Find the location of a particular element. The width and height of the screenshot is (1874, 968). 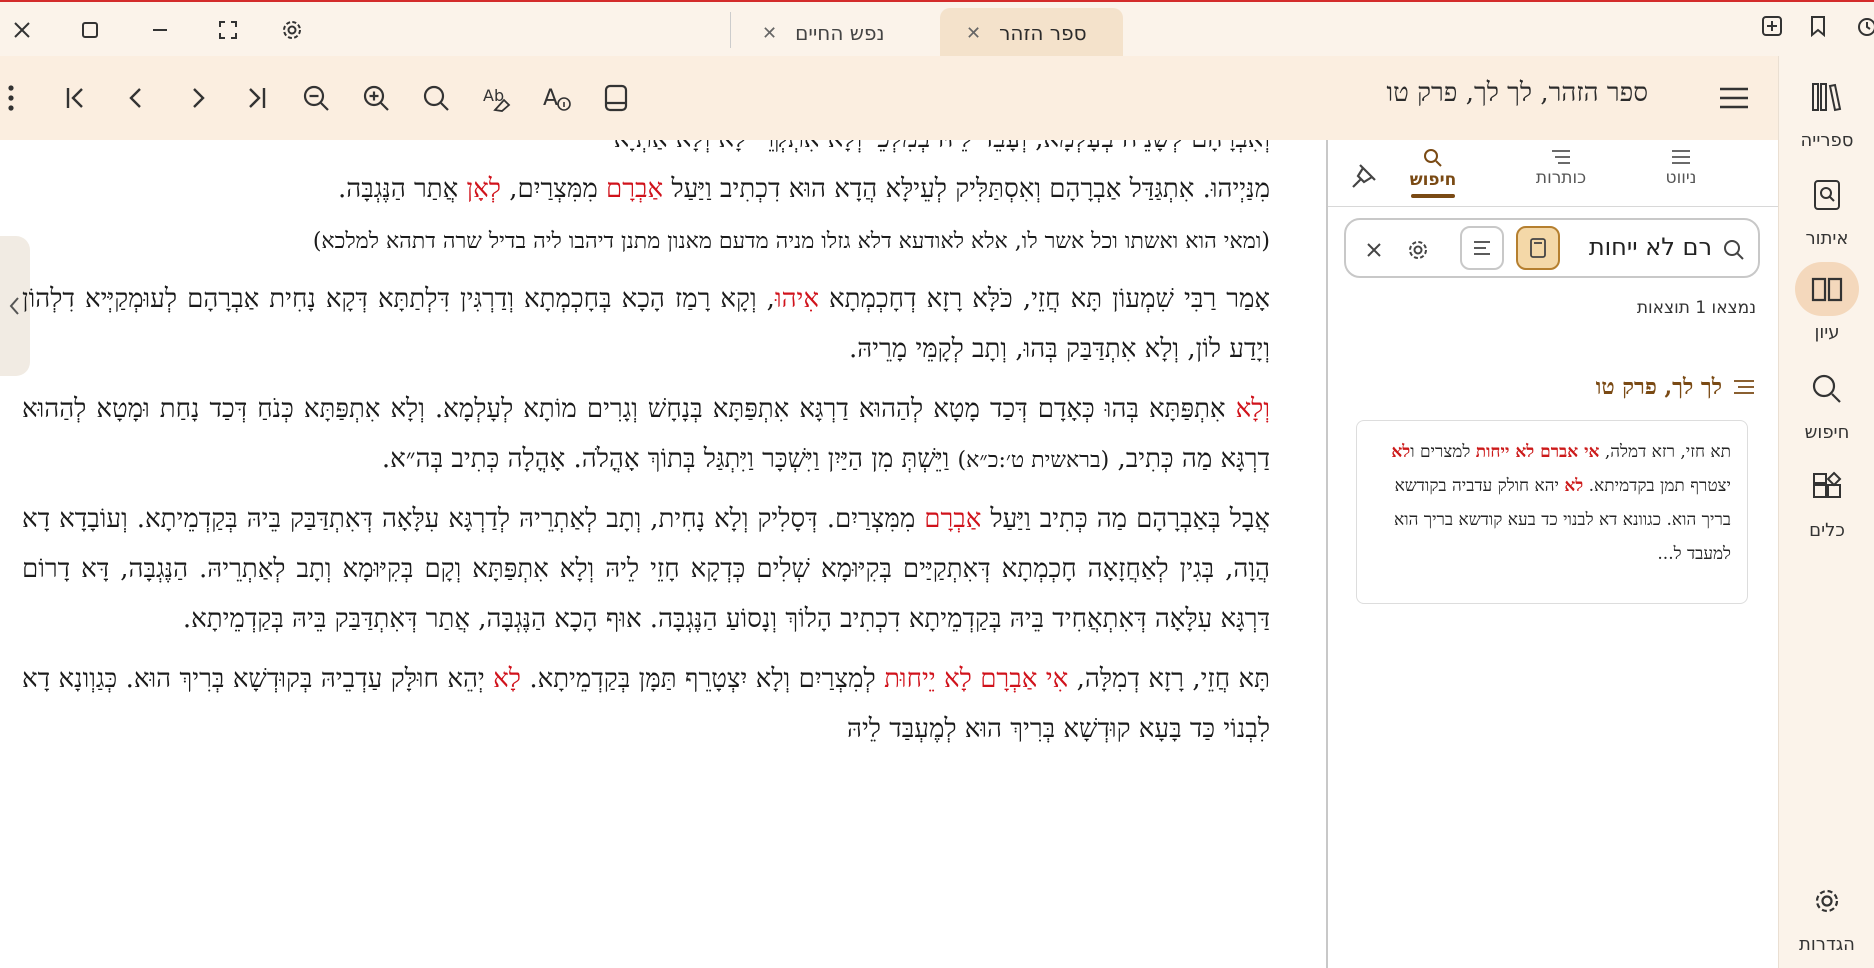

highlight-text: לָא is located at coordinates (507, 679).